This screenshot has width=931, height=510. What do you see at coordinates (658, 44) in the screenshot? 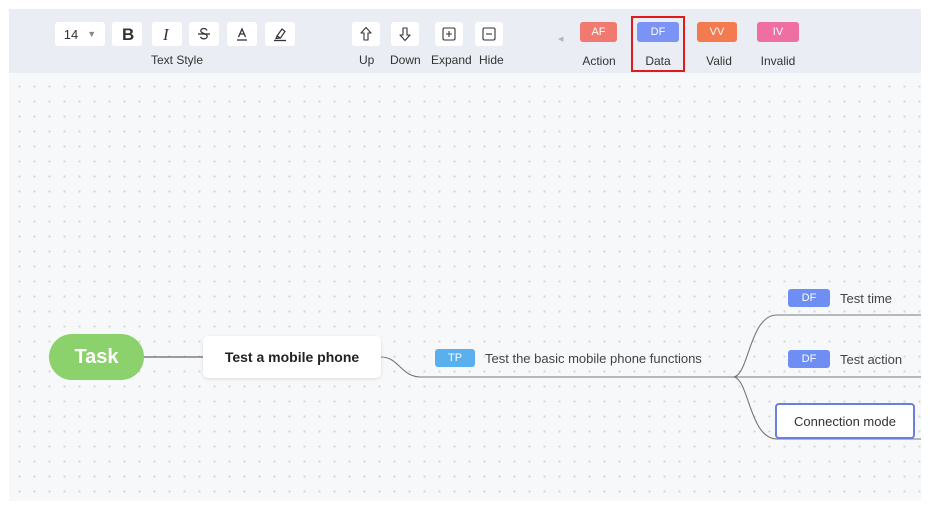
I see `selection-highlight` at bounding box center [658, 44].